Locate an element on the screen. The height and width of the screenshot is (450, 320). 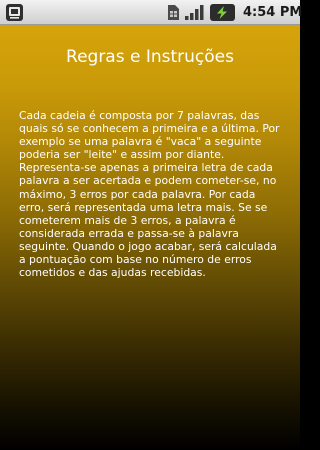
notification-icon is located at coordinates (14, 12).